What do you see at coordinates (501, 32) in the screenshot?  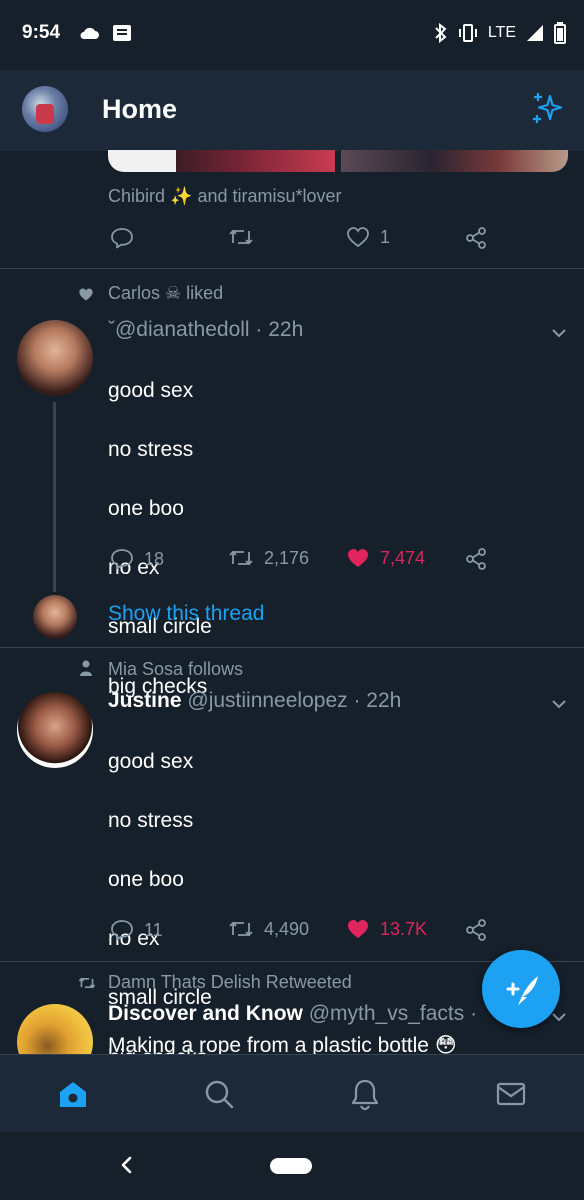 I see `network-label: LTE` at bounding box center [501, 32].